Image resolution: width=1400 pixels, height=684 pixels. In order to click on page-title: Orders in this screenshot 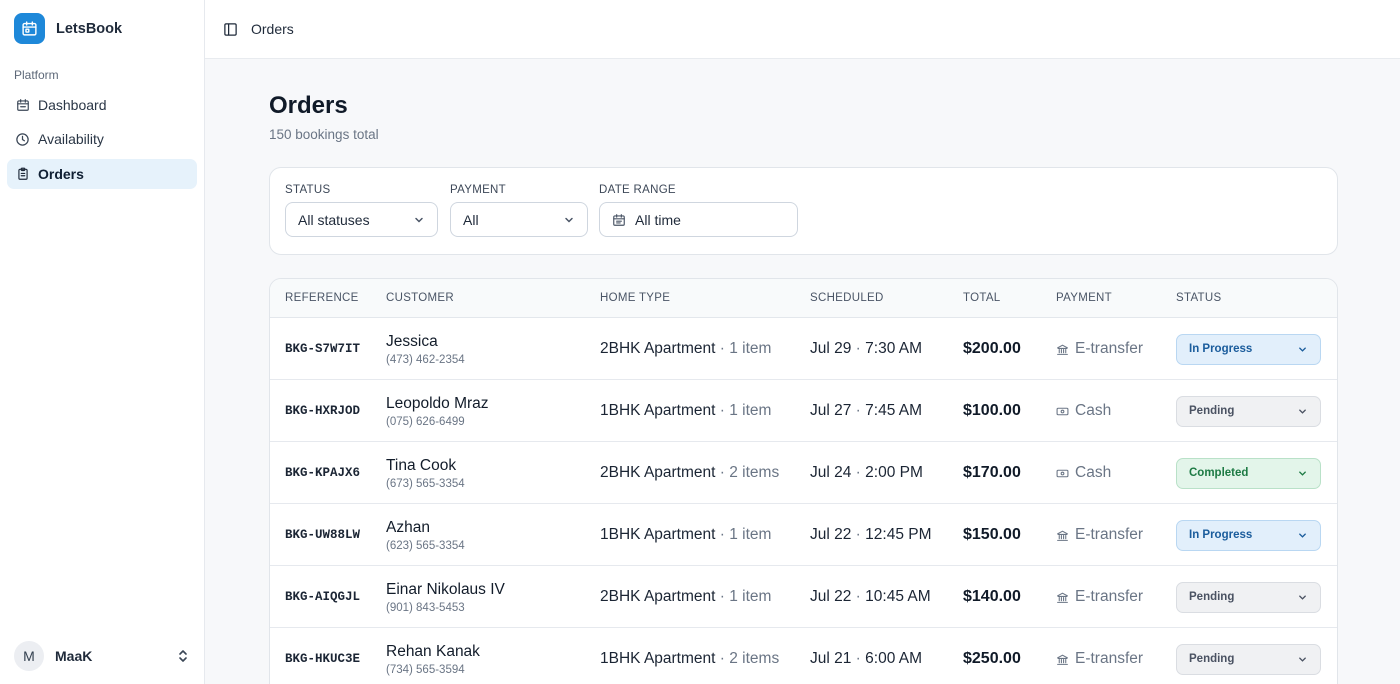, I will do `click(308, 105)`.